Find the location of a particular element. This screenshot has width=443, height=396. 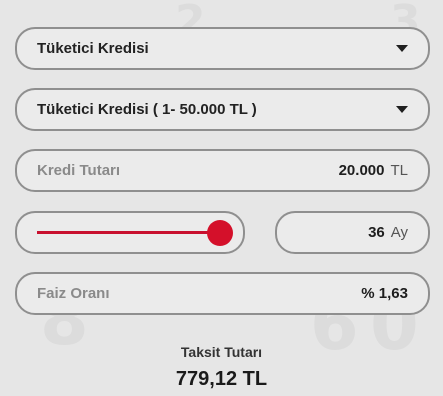

term-value: 36 is located at coordinates (376, 232).